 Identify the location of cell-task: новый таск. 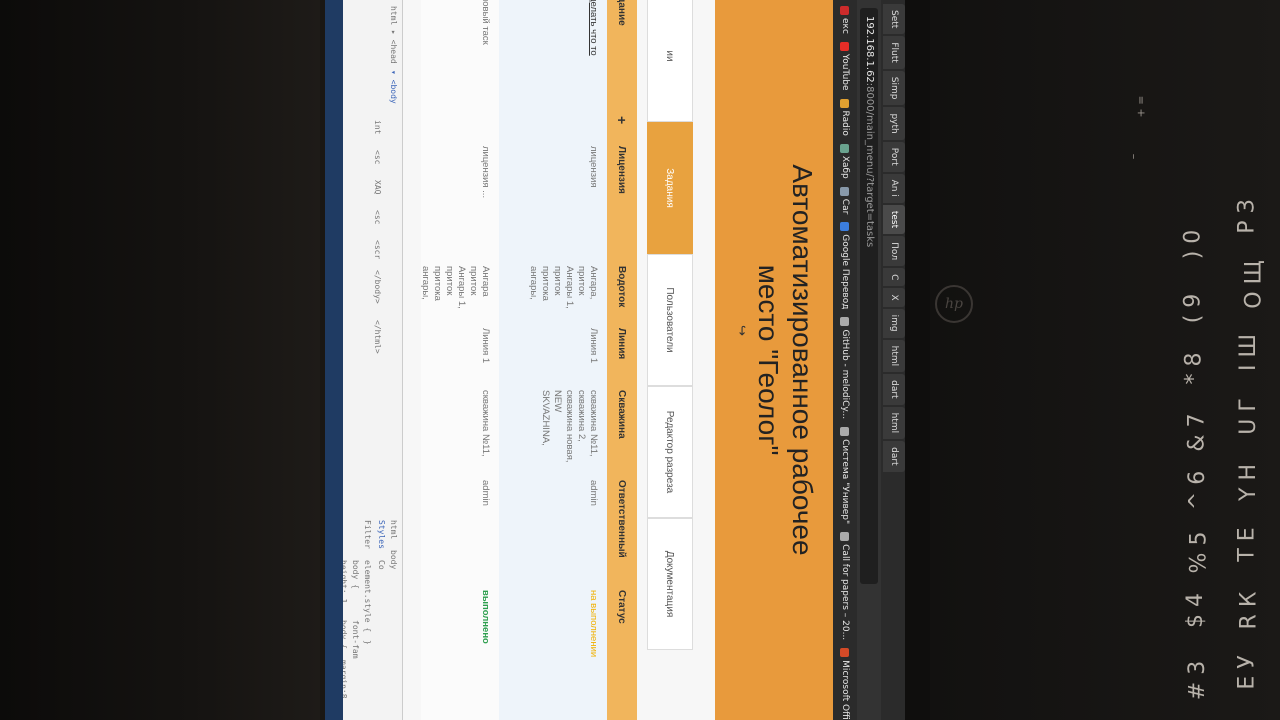
(485, 22).